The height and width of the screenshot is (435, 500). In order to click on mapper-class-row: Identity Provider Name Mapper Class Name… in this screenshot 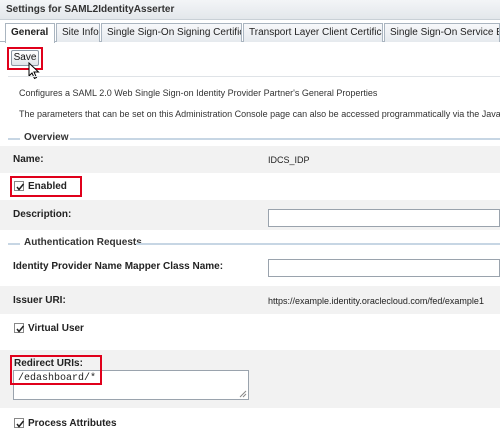, I will do `click(250, 269)`.